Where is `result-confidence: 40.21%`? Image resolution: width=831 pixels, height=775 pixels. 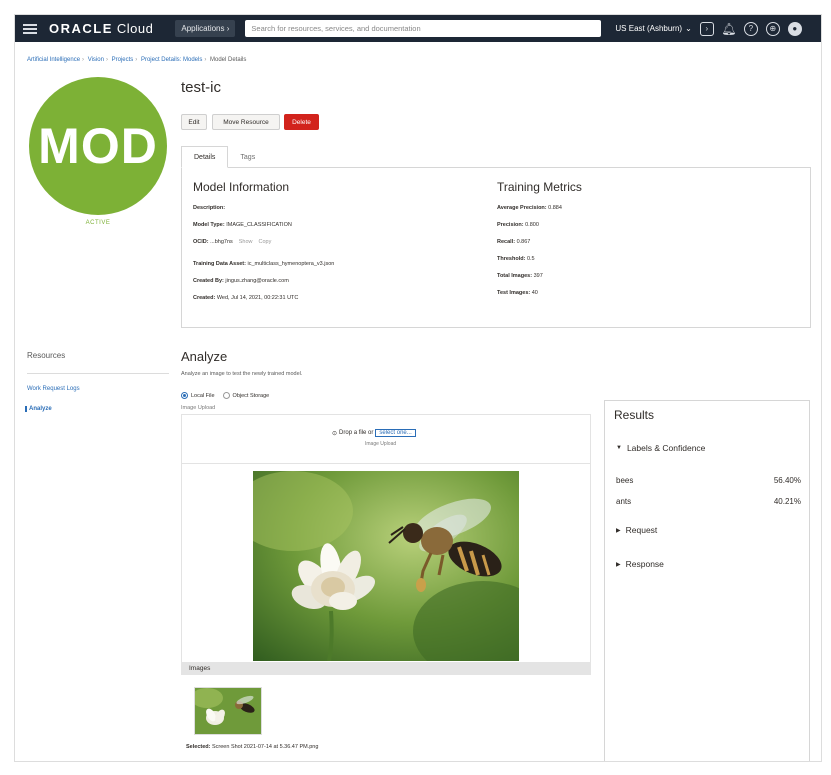 result-confidence: 40.21% is located at coordinates (787, 501).